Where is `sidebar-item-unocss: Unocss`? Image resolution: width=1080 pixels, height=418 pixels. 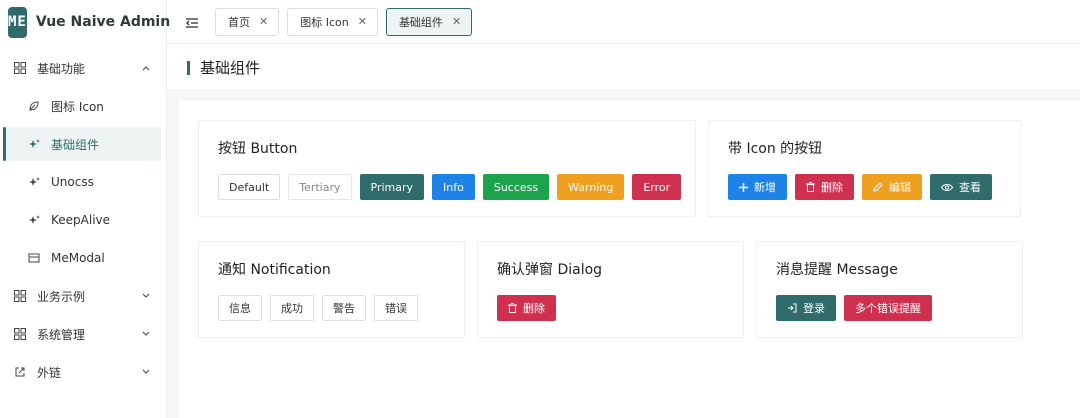
sidebar-item-unocss: Unocss is located at coordinates (83, 182).